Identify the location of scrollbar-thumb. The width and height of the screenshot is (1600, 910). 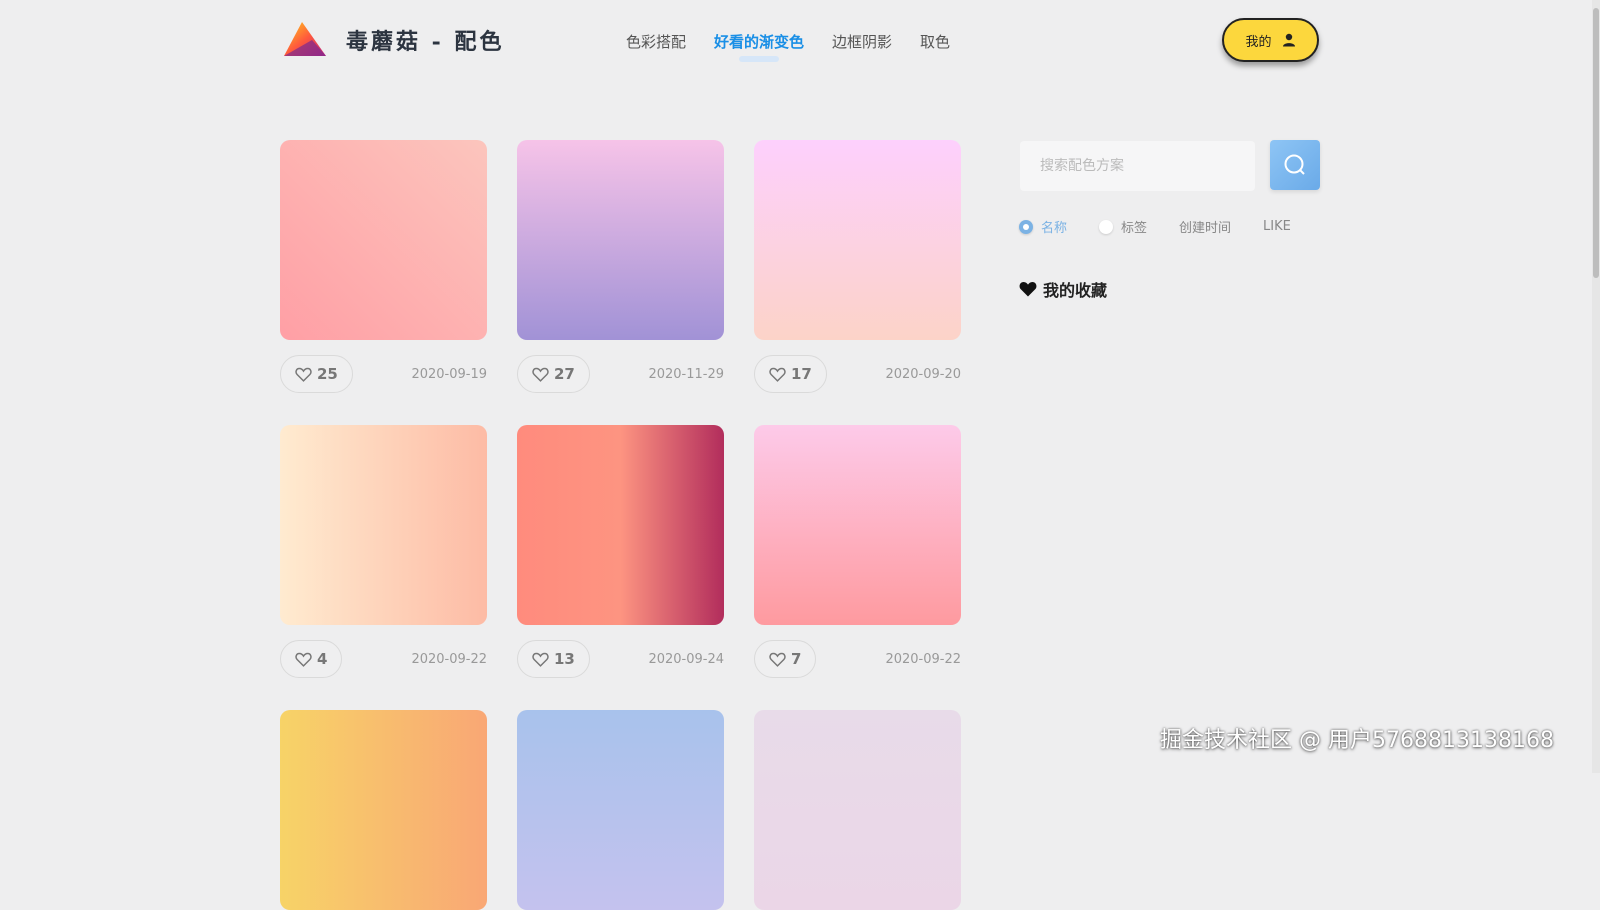
(1596, 143).